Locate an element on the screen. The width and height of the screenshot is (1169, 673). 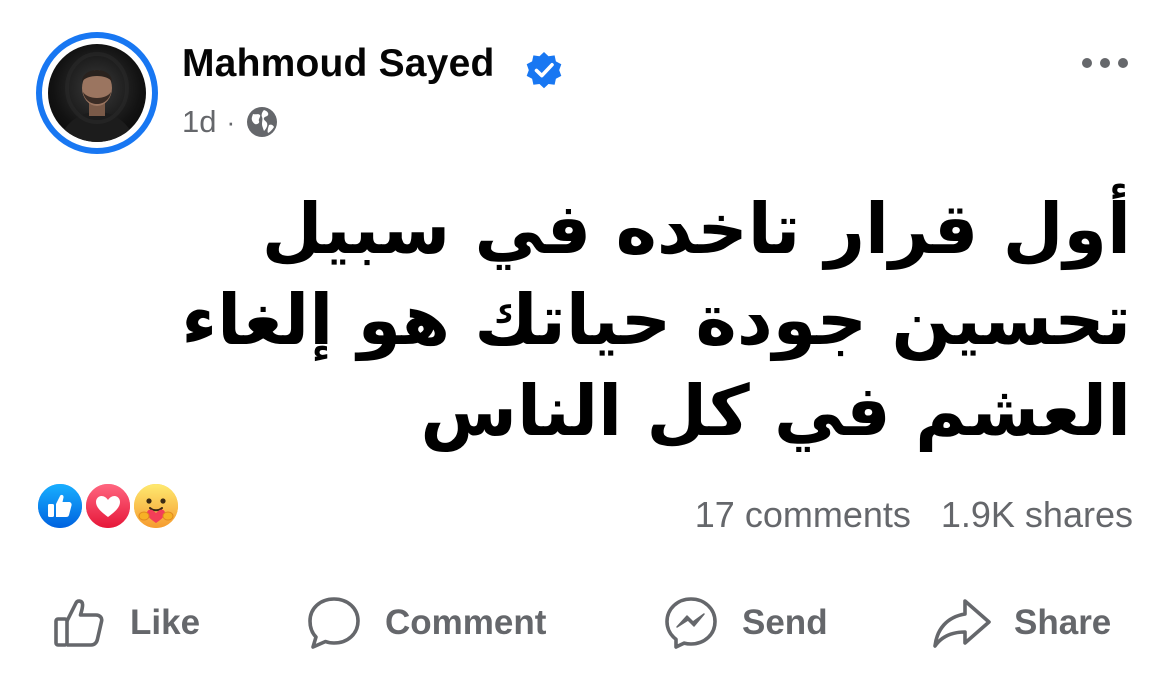
send-label: Send is located at coordinates (785, 622).